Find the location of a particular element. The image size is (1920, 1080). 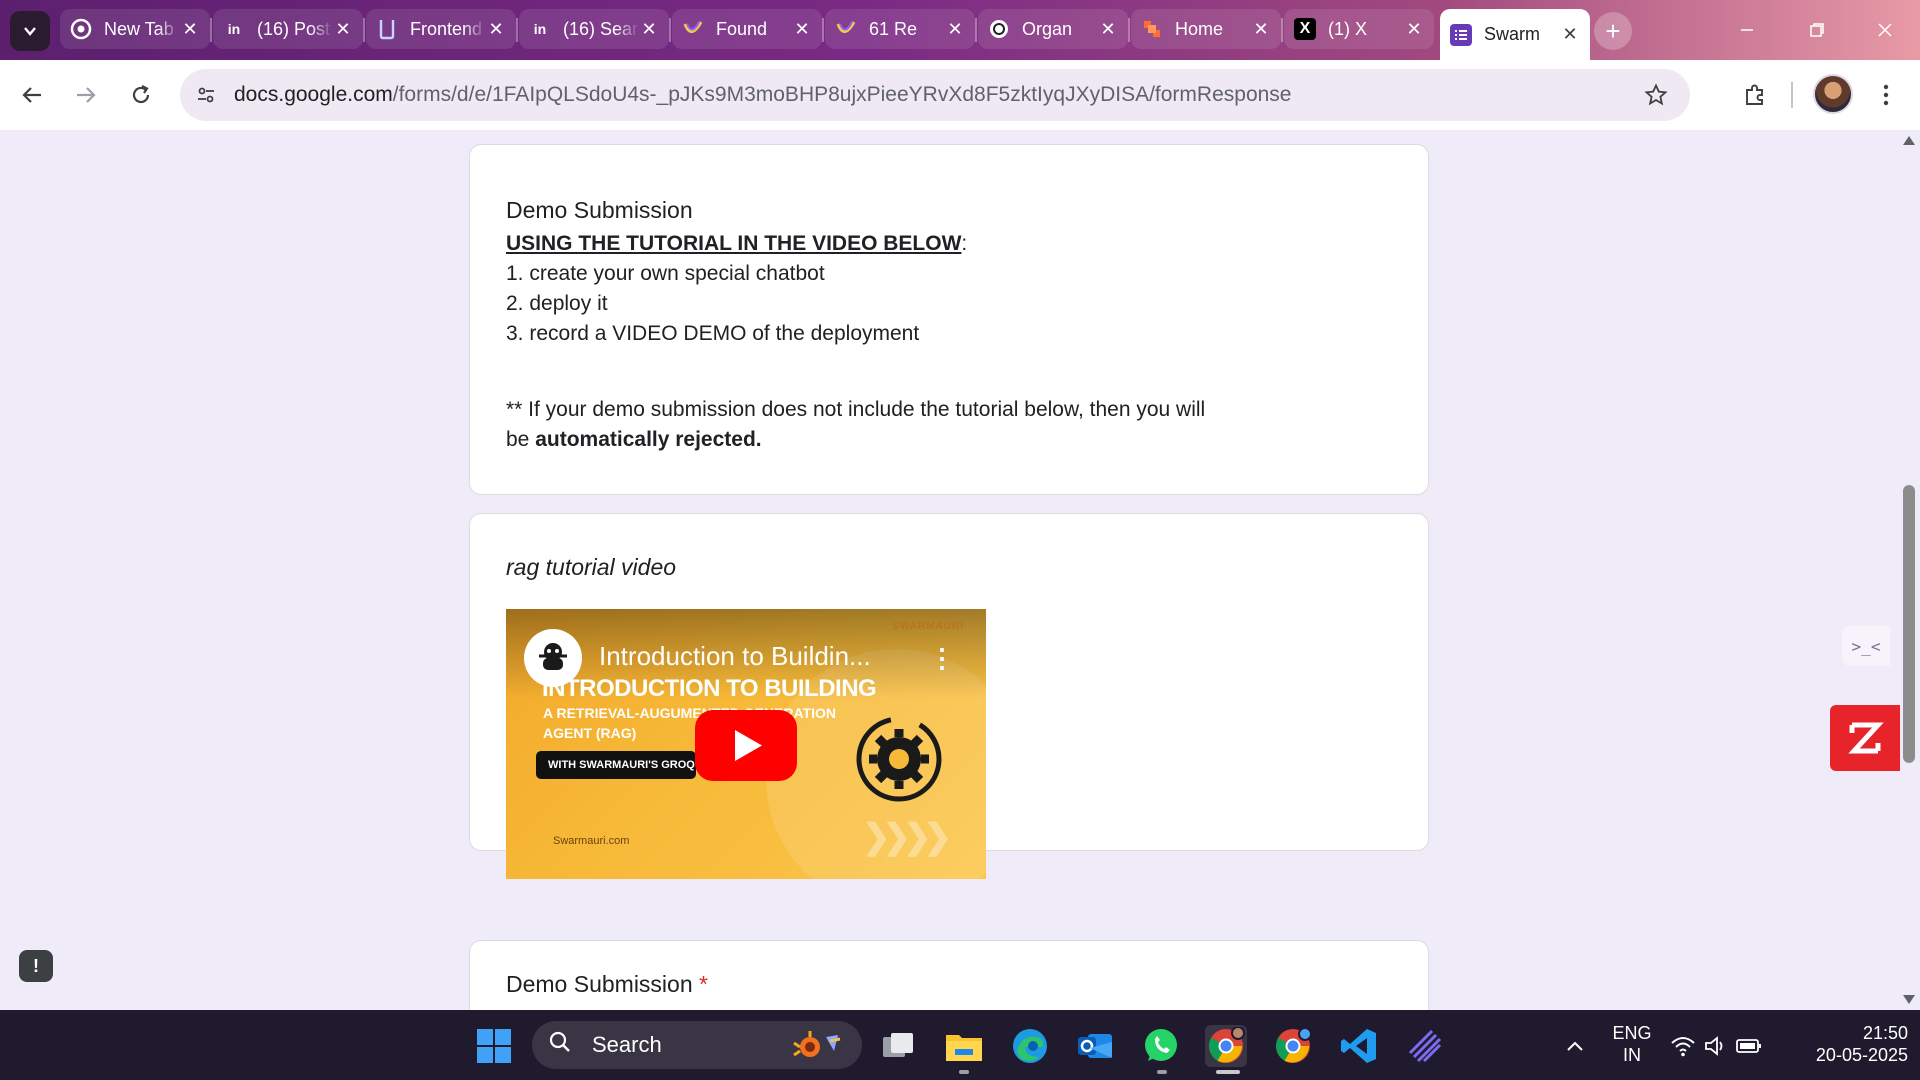

instruction-suffix: : is located at coordinates (964, 243).